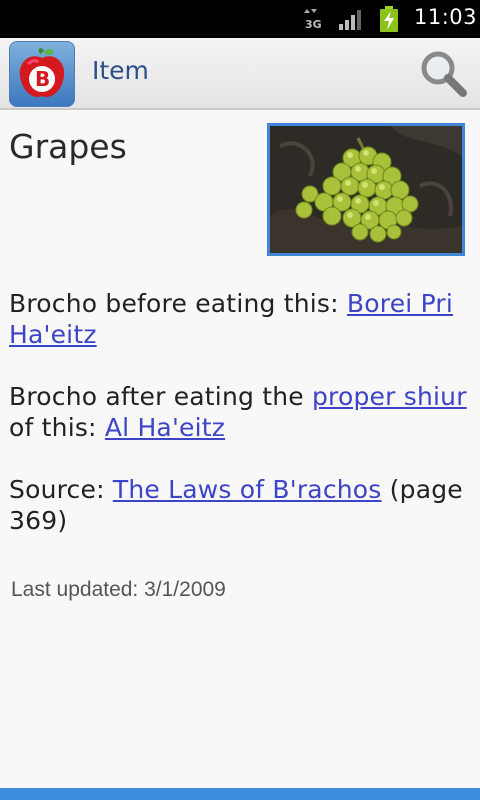 This screenshot has height=800, width=480. What do you see at coordinates (239, 505) in the screenshot?
I see `source: Source: The Laws of B'rachos (page 369)` at bounding box center [239, 505].